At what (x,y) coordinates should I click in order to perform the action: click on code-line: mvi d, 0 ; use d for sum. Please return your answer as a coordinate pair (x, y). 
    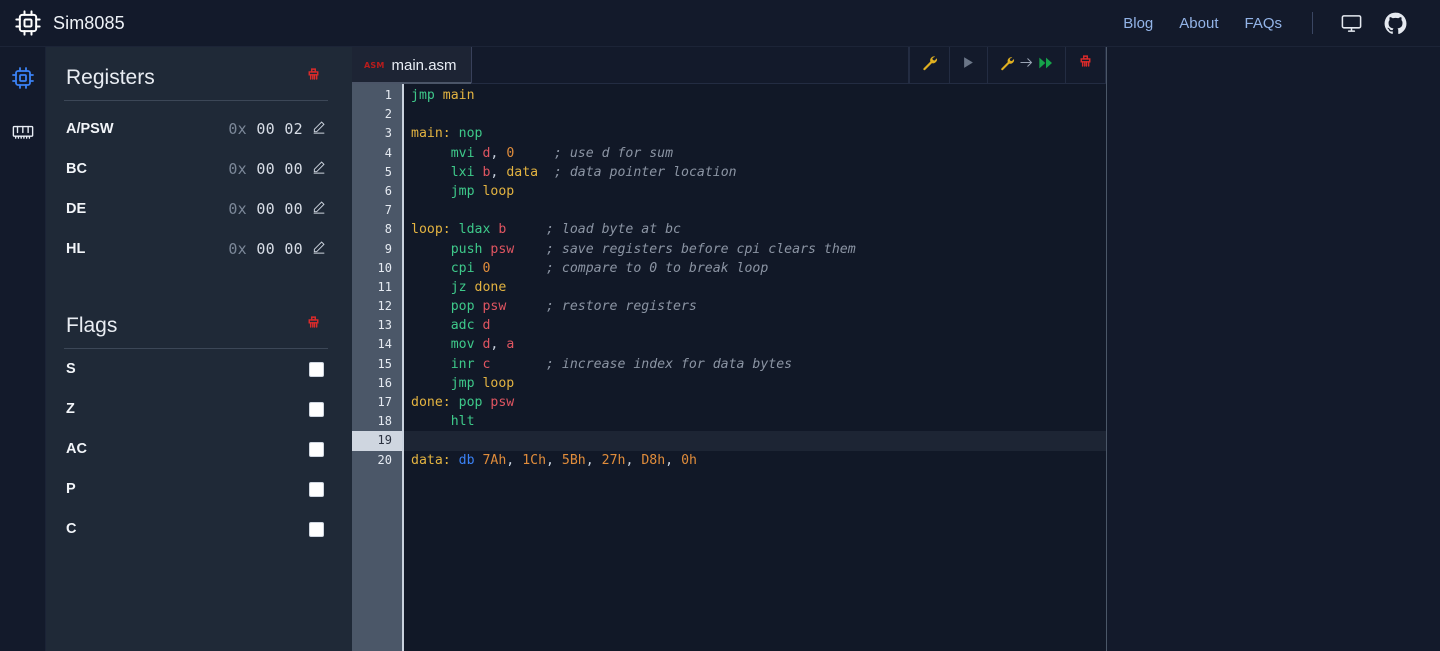
    Looking at the image, I should click on (755, 153).